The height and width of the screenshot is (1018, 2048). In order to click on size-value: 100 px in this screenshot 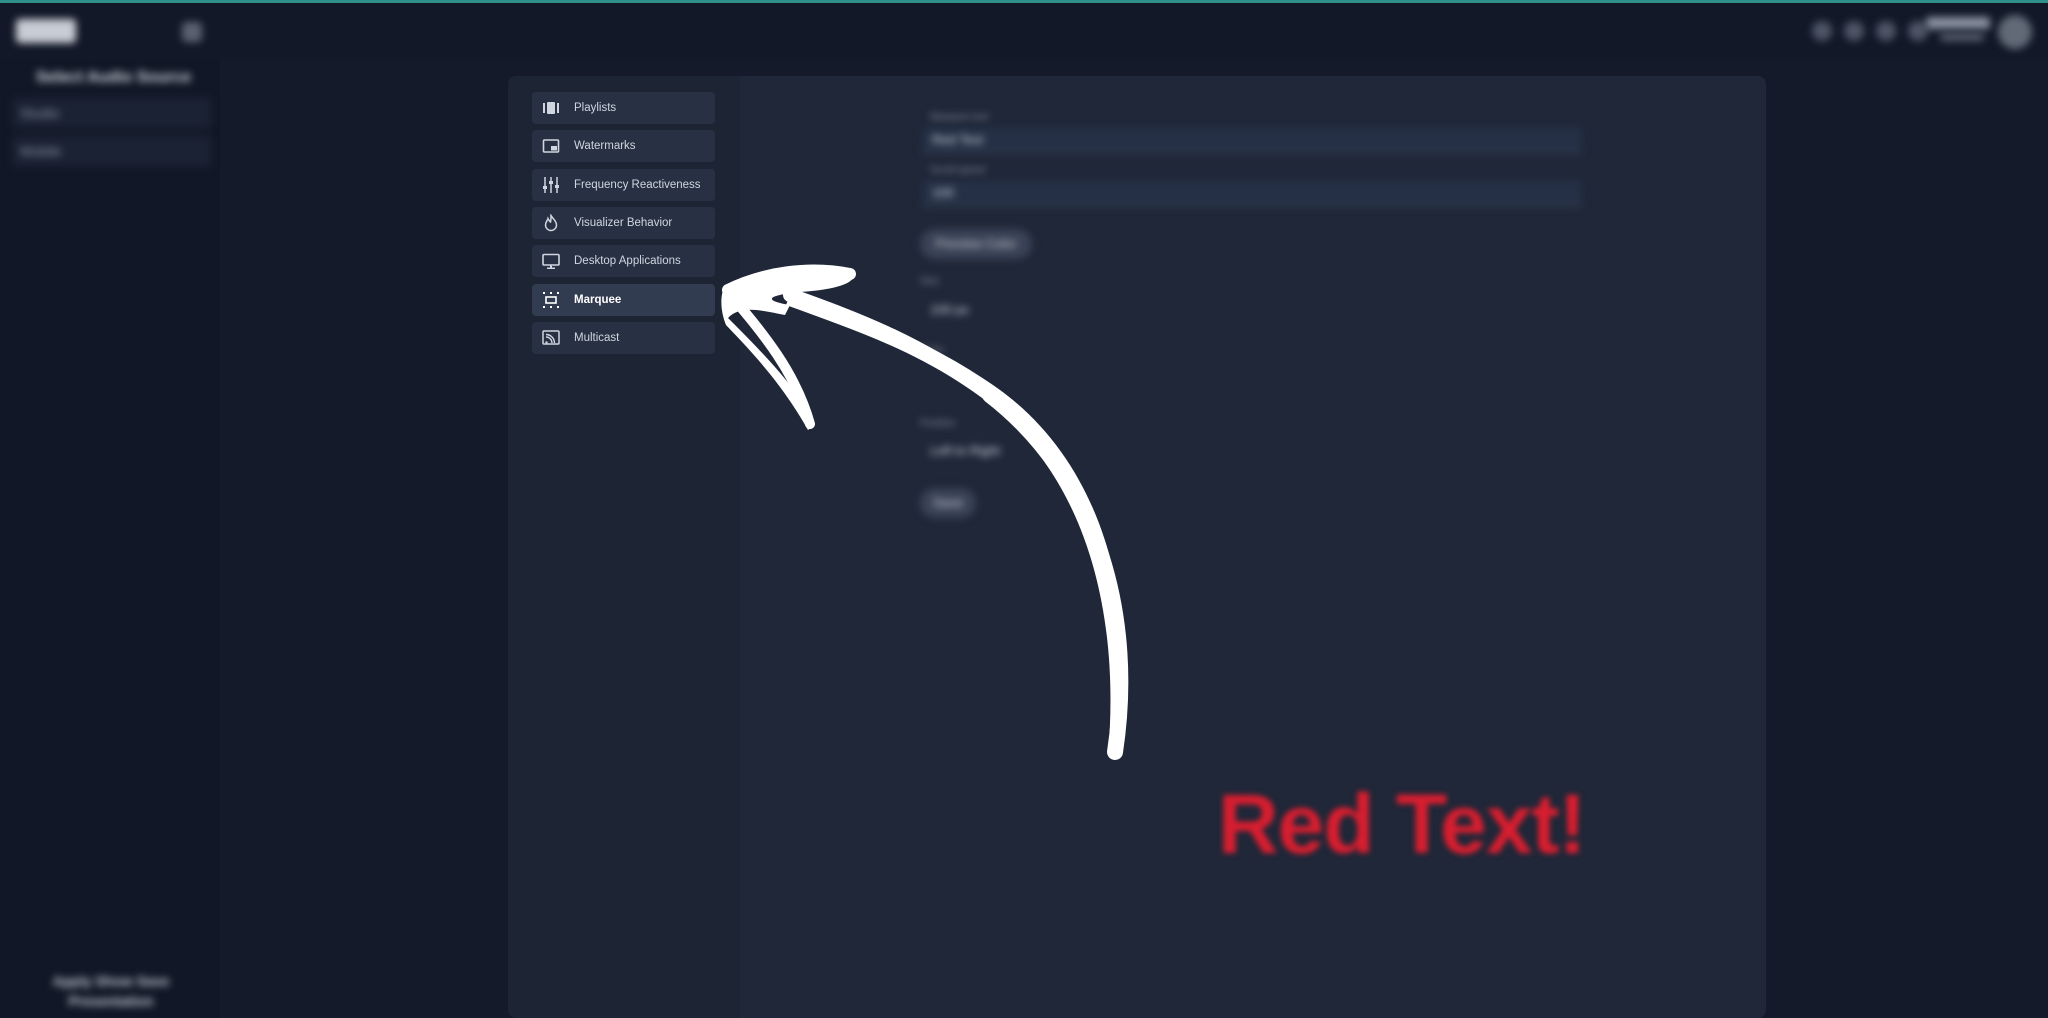, I will do `click(949, 309)`.